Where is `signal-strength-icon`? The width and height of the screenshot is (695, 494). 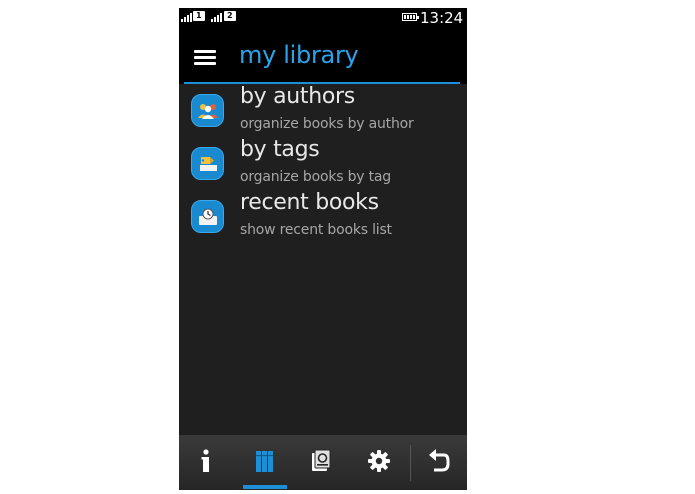
signal-strength-icon is located at coordinates (186, 16).